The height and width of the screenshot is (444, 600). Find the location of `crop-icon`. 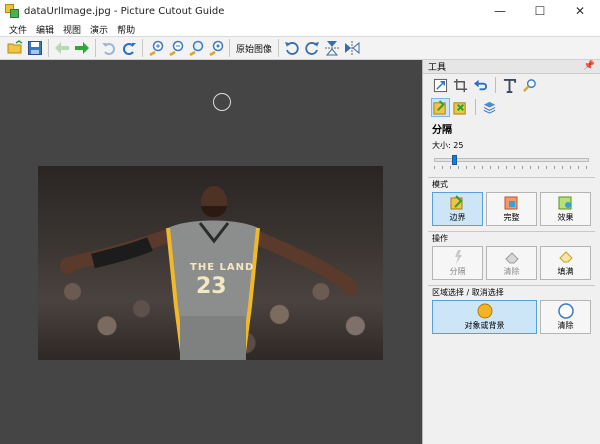

crop-icon is located at coordinates (460, 85).